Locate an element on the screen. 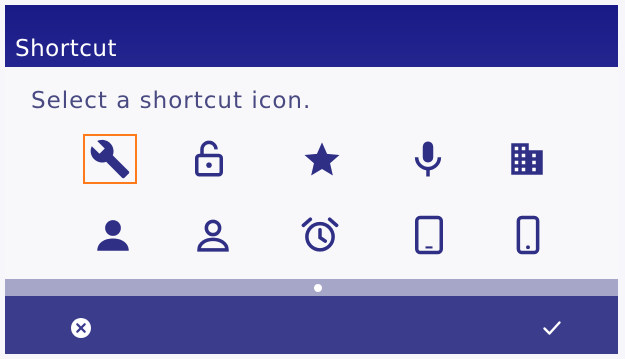 This screenshot has height=359, width=625. page-indicator is located at coordinates (311, 287).